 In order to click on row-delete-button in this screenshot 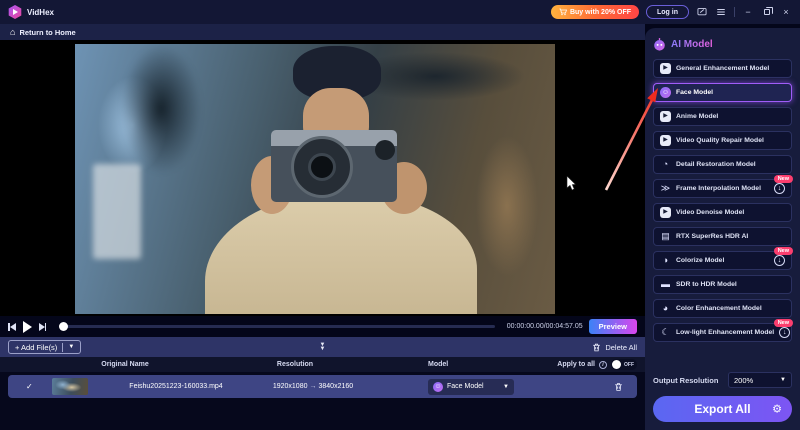, I will do `click(618, 387)`.